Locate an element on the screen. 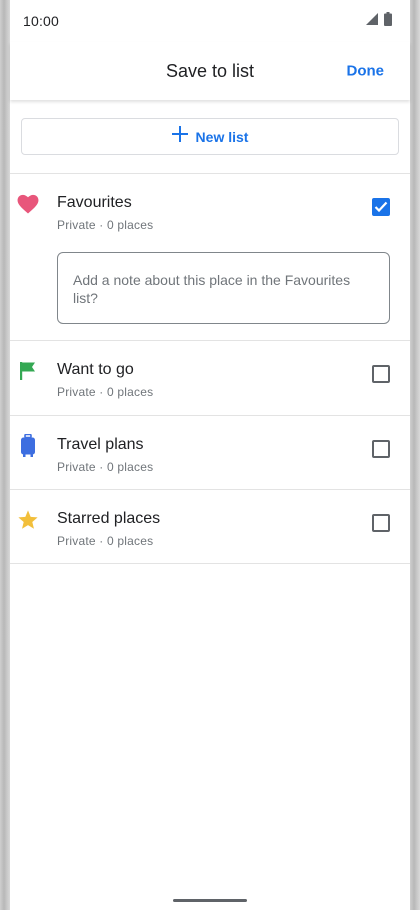 This screenshot has width=420, height=910. favourites-checkbox is located at coordinates (381, 207).